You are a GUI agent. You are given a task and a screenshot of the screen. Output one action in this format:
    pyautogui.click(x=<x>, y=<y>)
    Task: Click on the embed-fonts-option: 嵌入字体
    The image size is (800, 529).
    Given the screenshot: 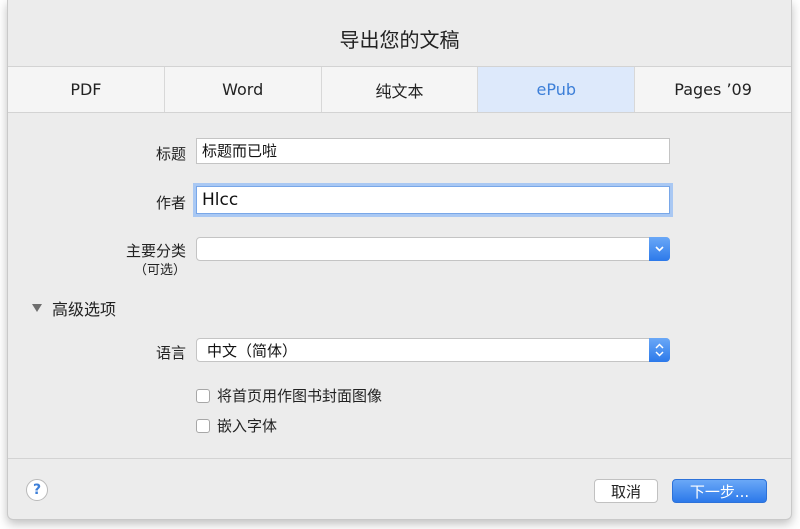 What is the action you would take?
    pyautogui.click(x=236, y=425)
    